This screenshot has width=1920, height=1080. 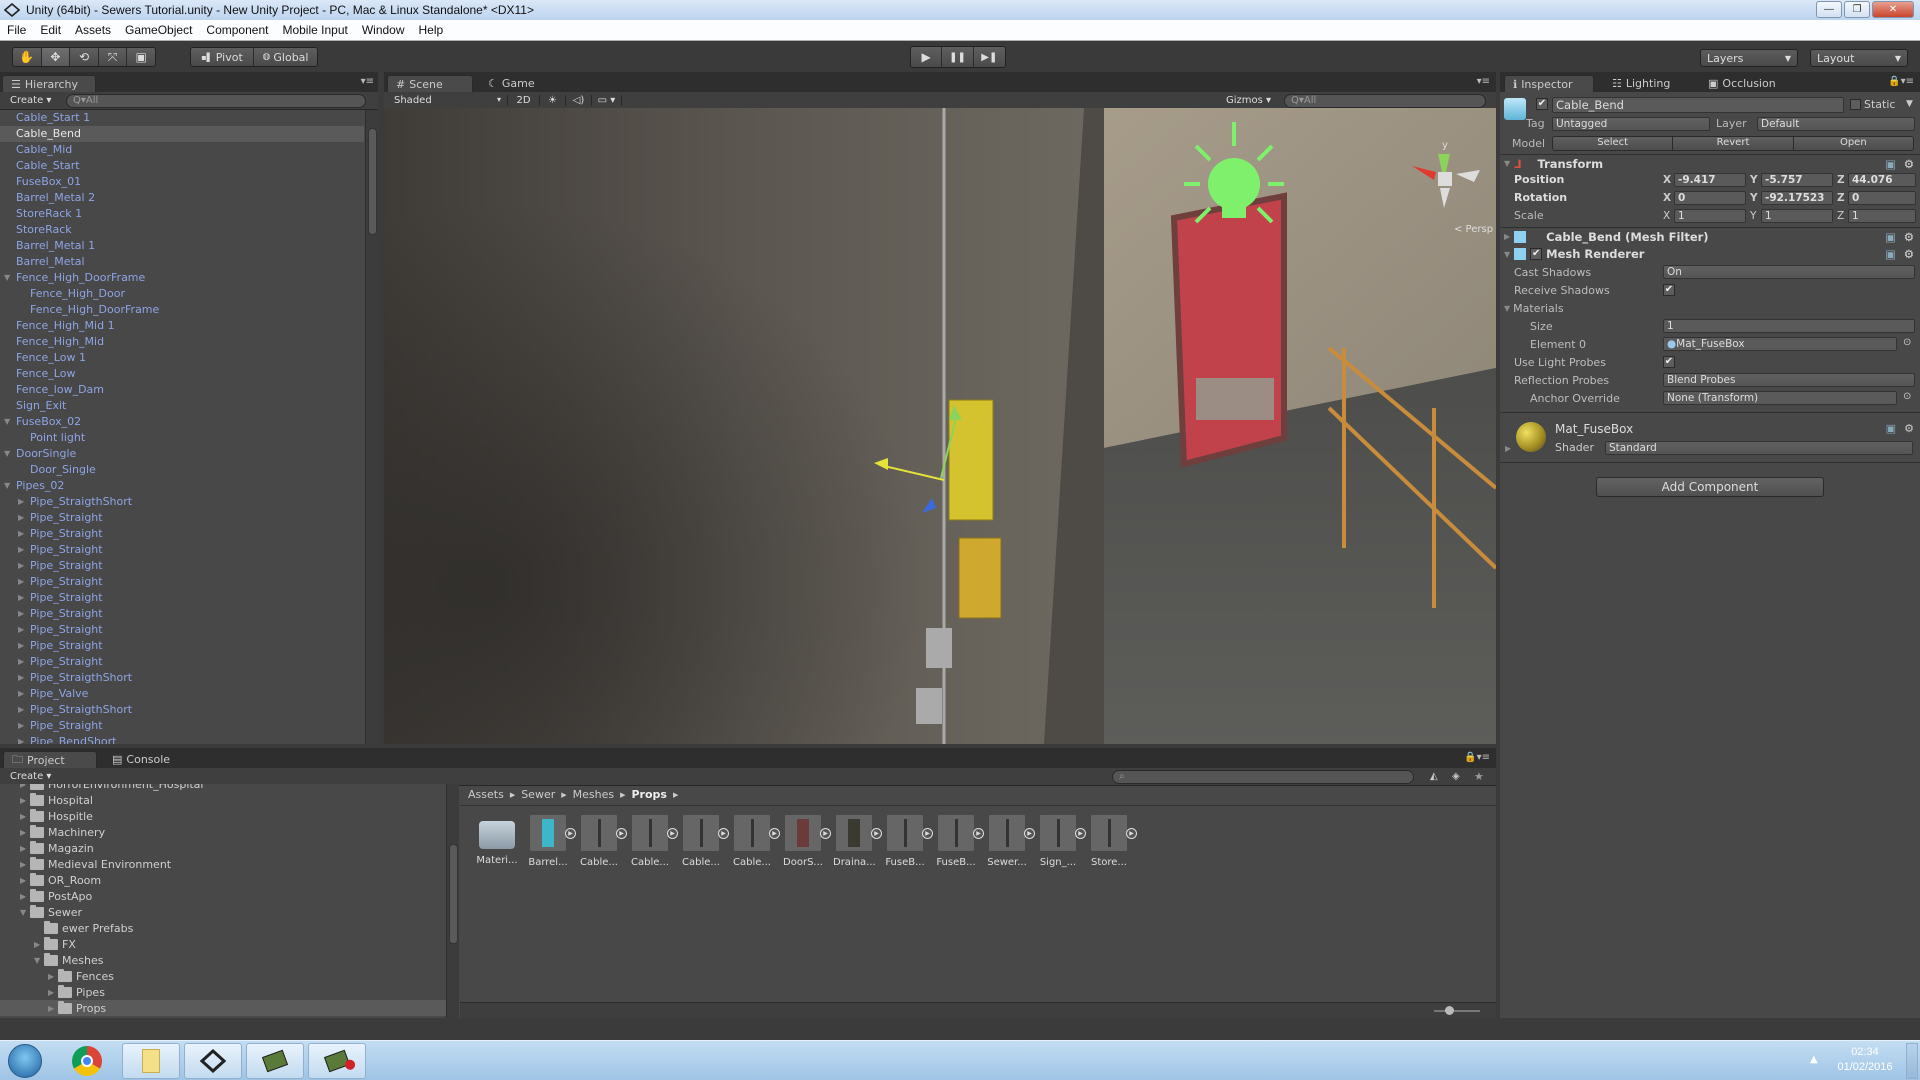 I want to click on project-folder: ▶ Medieval Environment, so click(x=223, y=864).